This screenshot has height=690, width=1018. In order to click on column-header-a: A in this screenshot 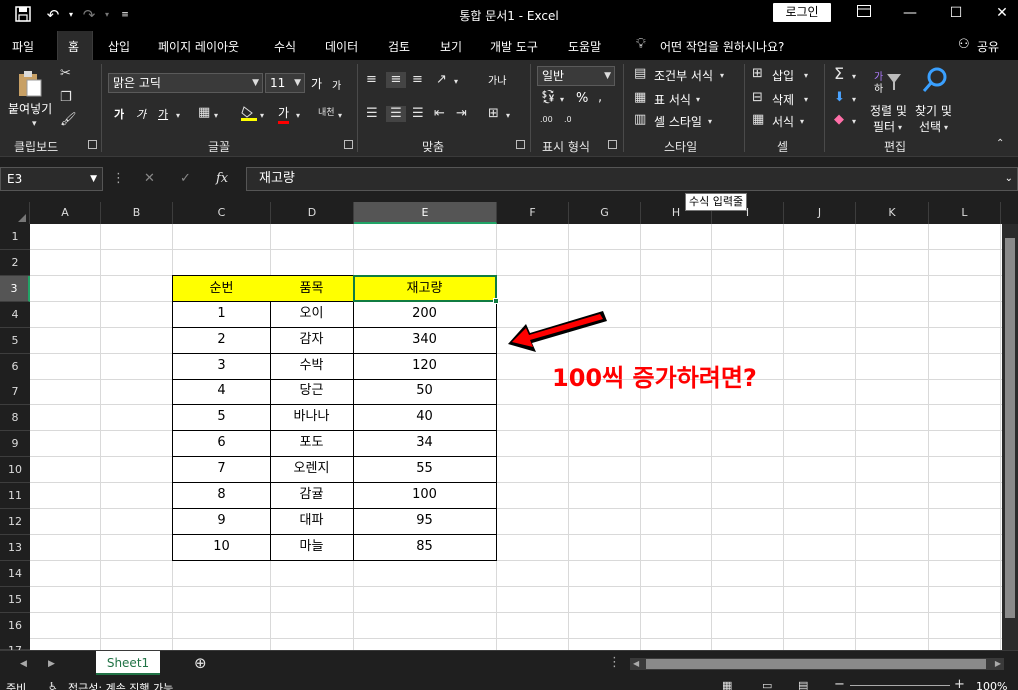, I will do `click(65, 213)`.